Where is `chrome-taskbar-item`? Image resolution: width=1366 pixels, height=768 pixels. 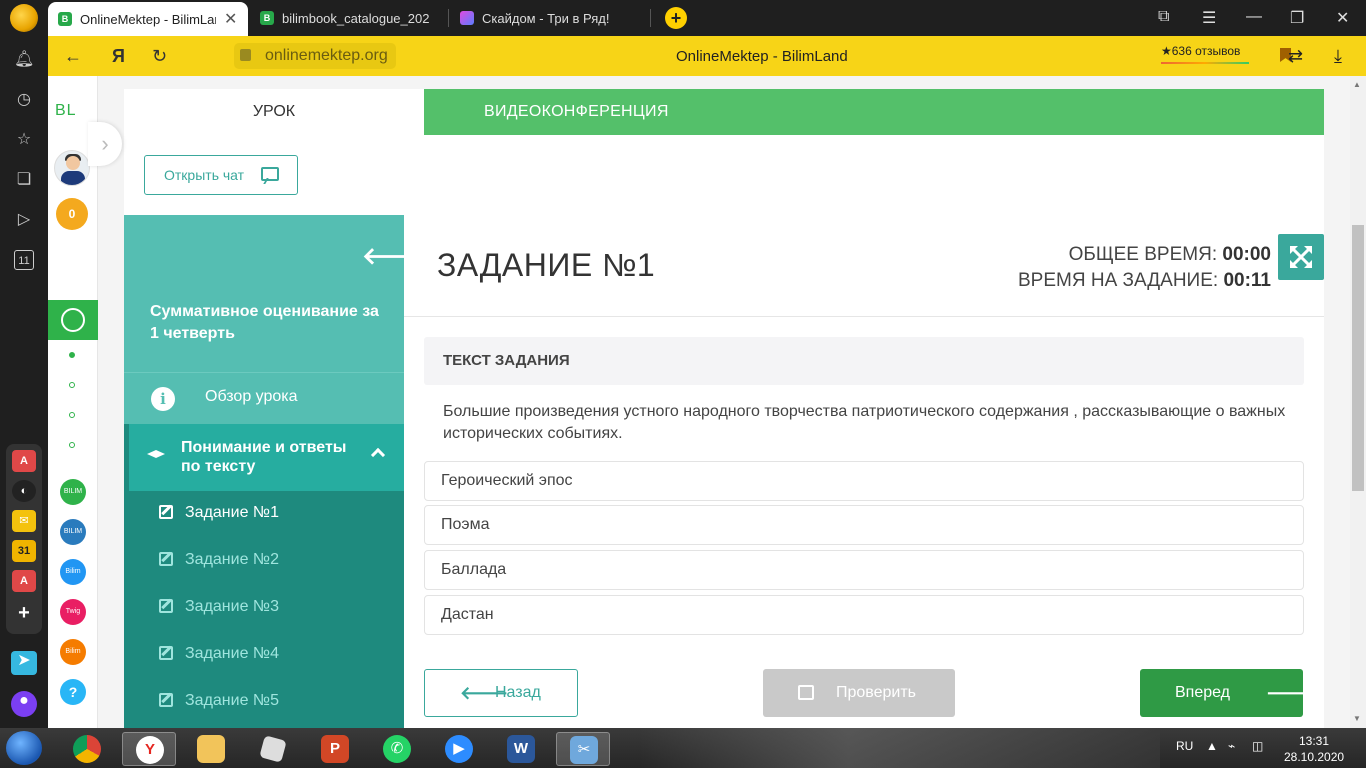 chrome-taskbar-item is located at coordinates (87, 749).